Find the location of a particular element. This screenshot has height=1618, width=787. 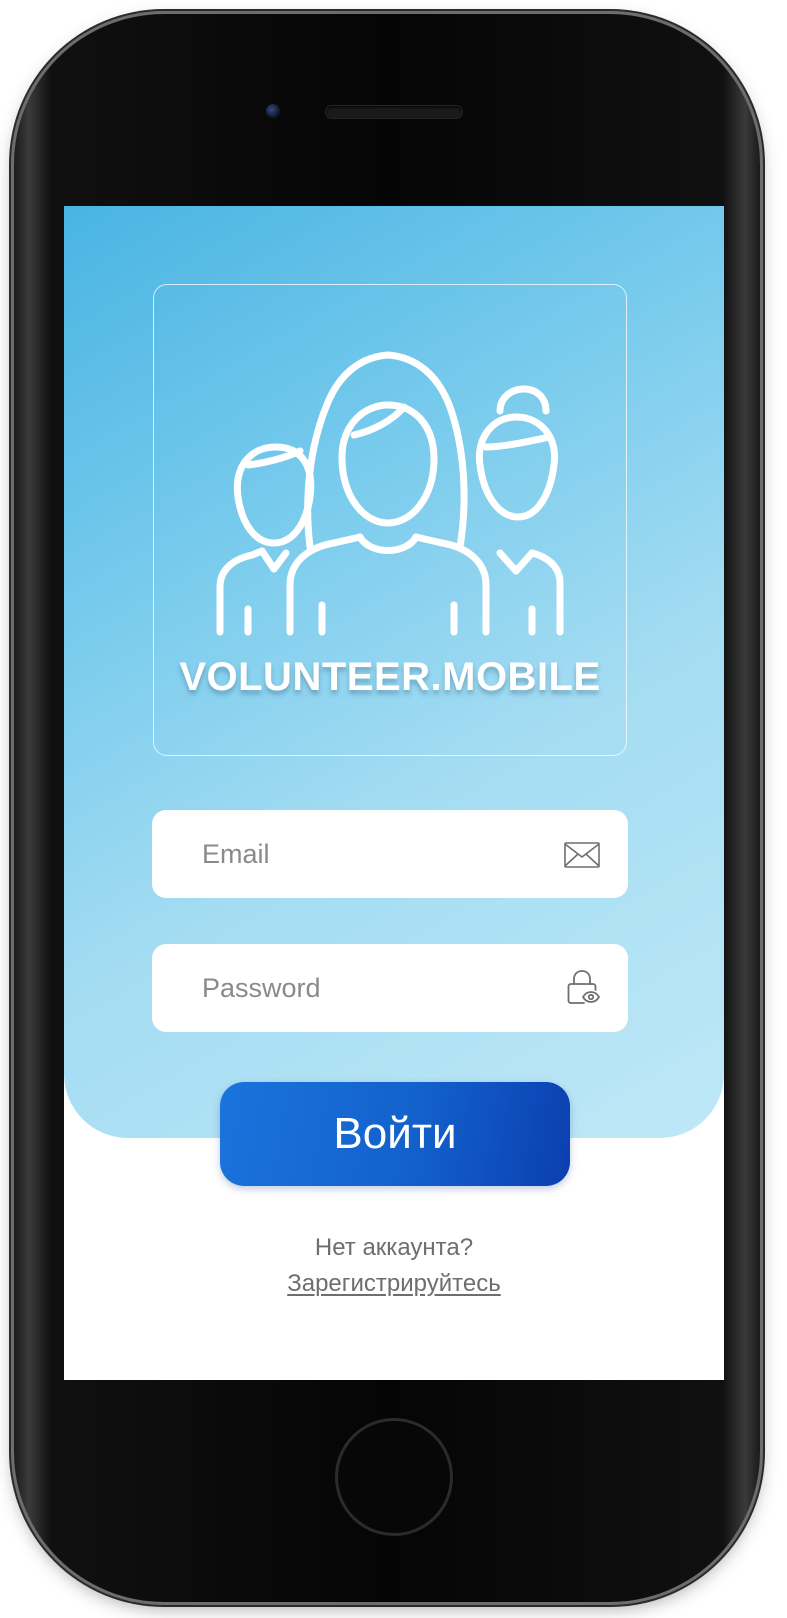

envelope-icon is located at coordinates (582, 855).